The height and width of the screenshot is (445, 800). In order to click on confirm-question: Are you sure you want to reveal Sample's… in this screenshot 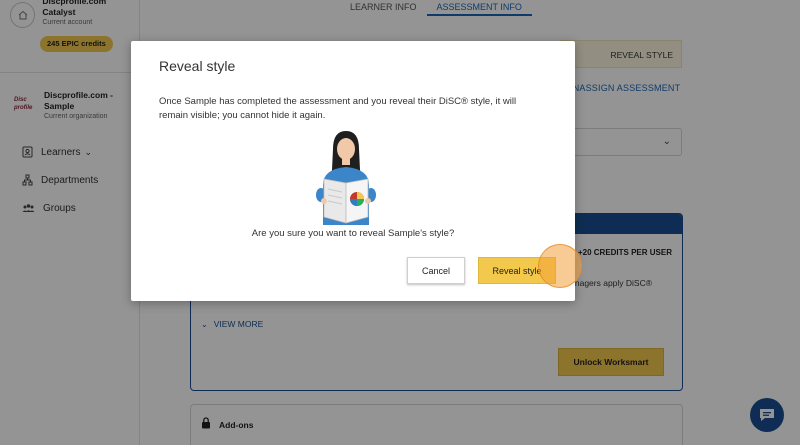, I will do `click(353, 233)`.